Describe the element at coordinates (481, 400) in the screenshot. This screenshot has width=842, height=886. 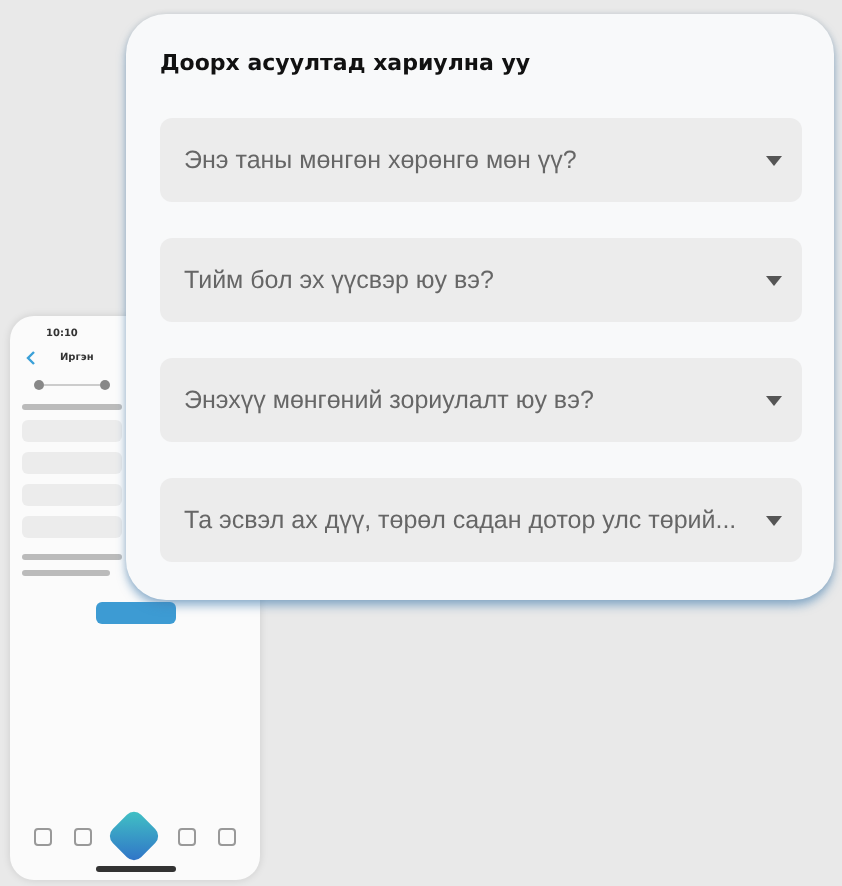
I see `question-dropdown: Энэхүү мөнгөний зориулалт юу вэ?` at that location.